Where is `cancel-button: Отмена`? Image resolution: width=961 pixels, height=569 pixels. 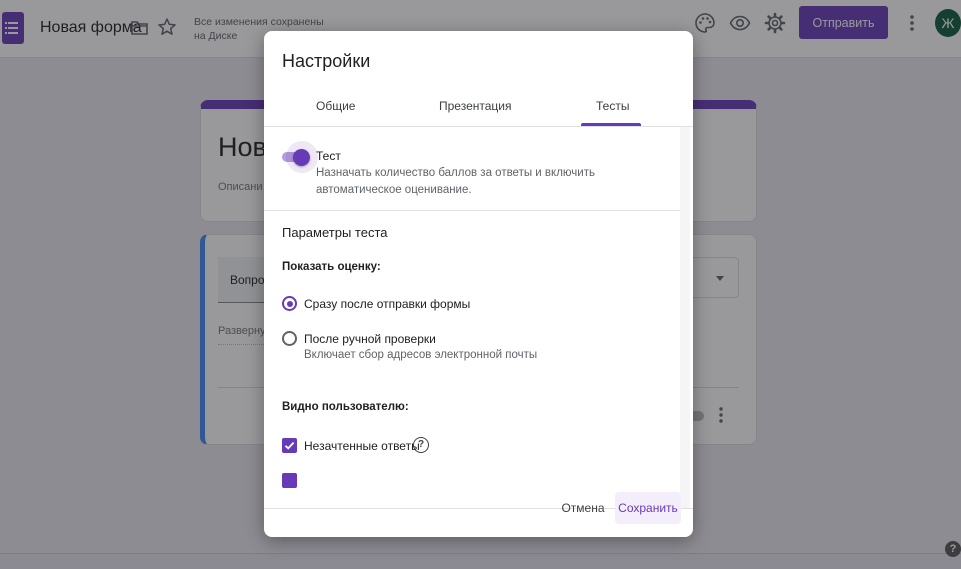
cancel-button: Отмена is located at coordinates (583, 508).